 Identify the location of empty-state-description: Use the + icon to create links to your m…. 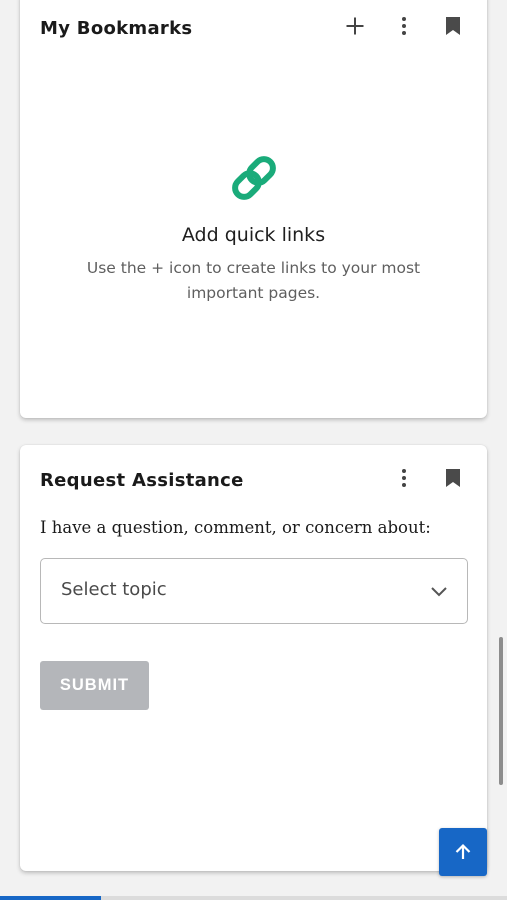
(253, 280).